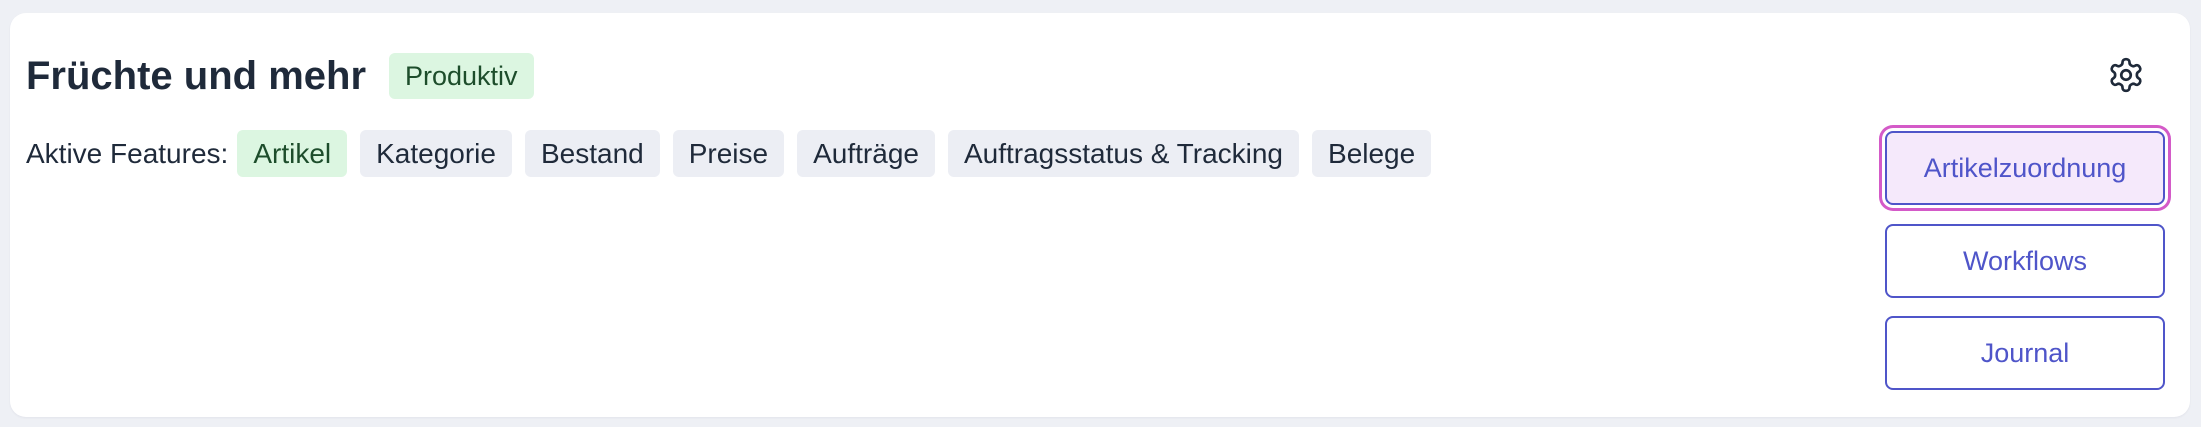 Image resolution: width=2201 pixels, height=427 pixels. What do you see at coordinates (866, 153) in the screenshot?
I see `feature-tag-auftraege: Aufträge` at bounding box center [866, 153].